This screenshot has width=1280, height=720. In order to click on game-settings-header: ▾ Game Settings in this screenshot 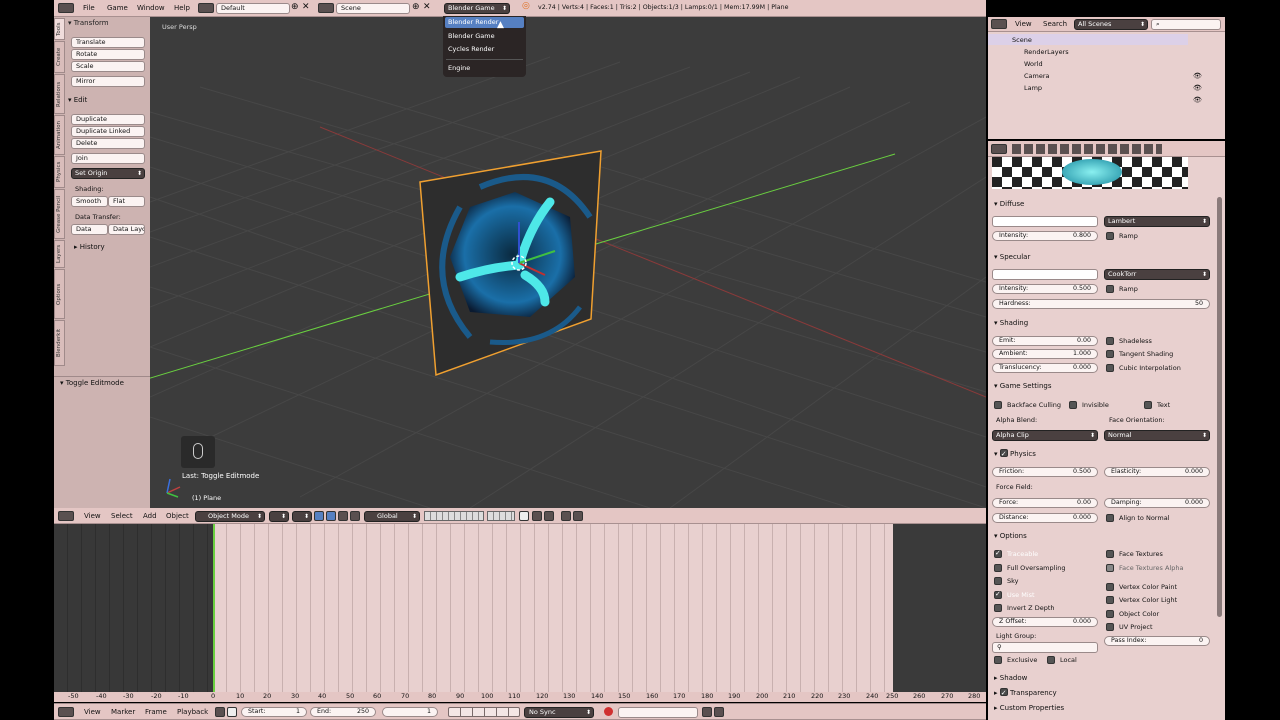, I will do `click(1023, 386)`.